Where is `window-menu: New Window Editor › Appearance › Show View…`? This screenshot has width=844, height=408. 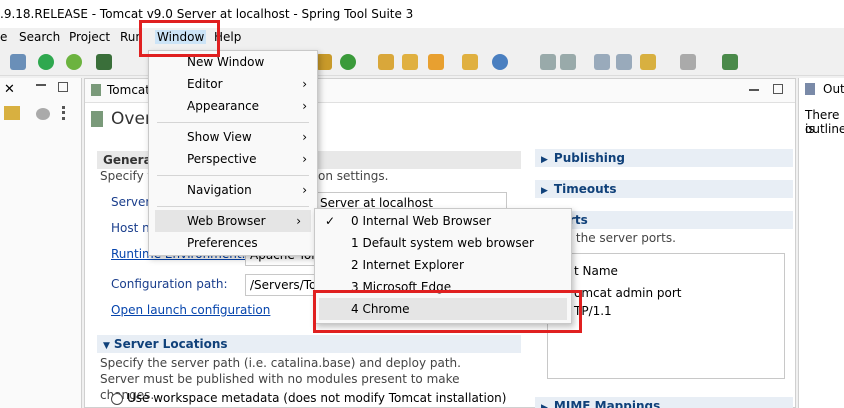
window-menu: New Window Editor › Appearance › Show View… is located at coordinates (233, 153).